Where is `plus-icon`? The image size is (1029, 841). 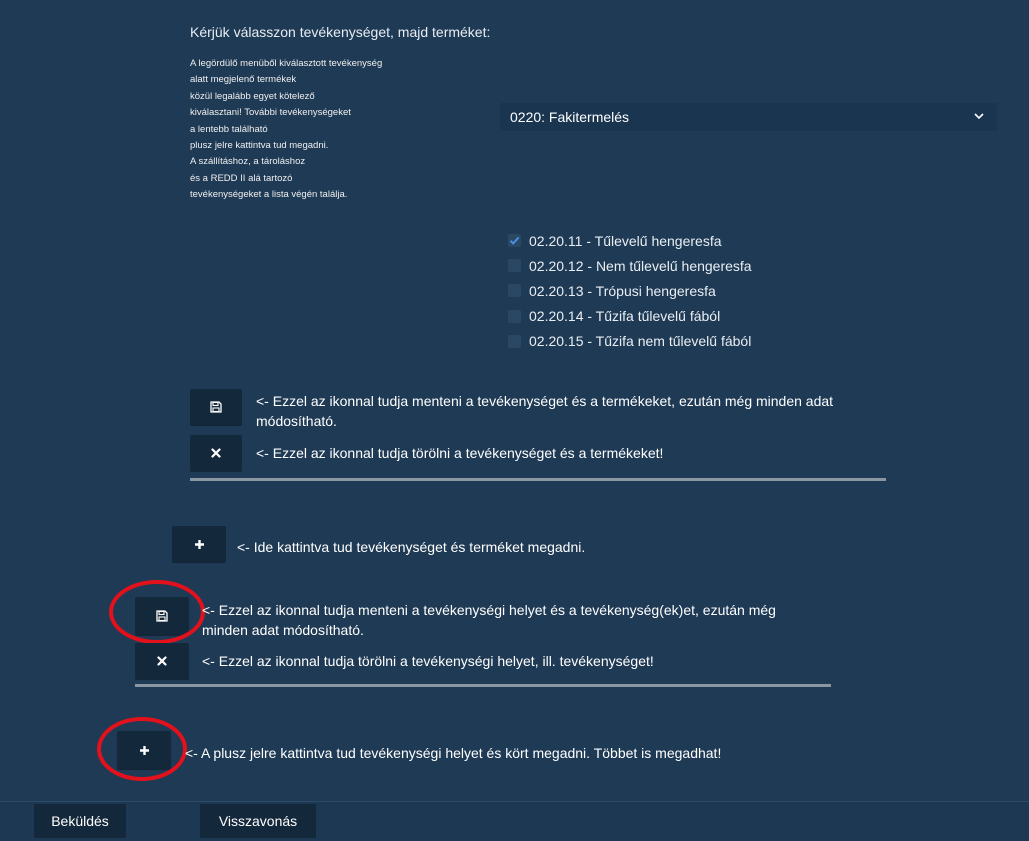 plus-icon is located at coordinates (199, 544).